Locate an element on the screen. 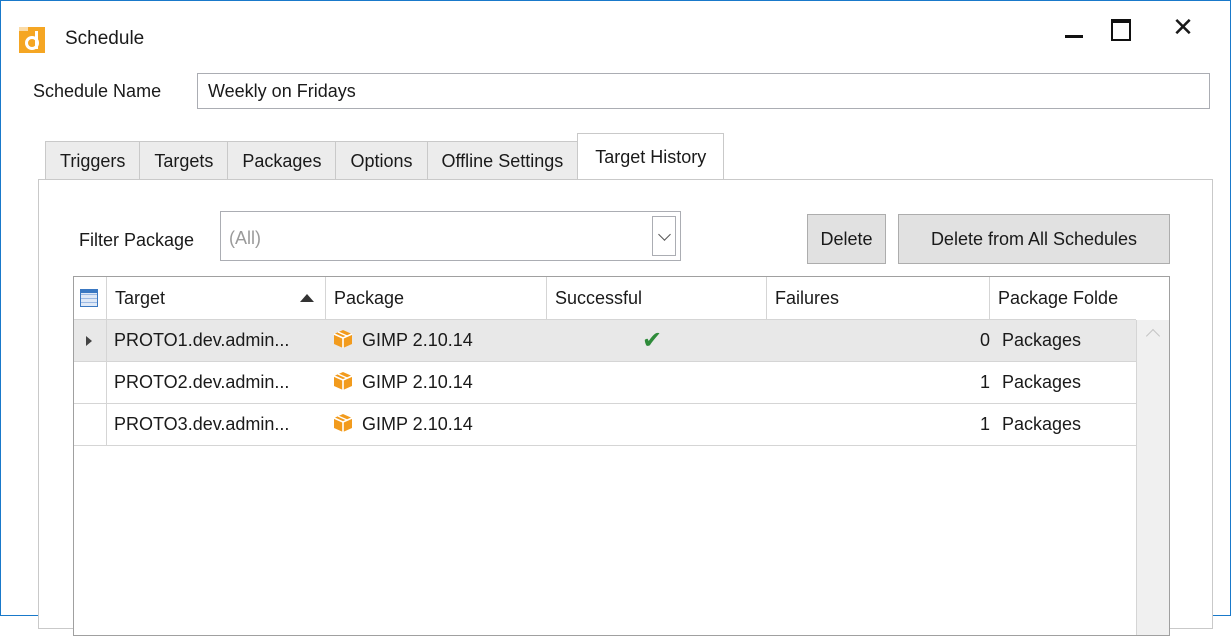  tab-triggers: Triggers is located at coordinates (93, 161).